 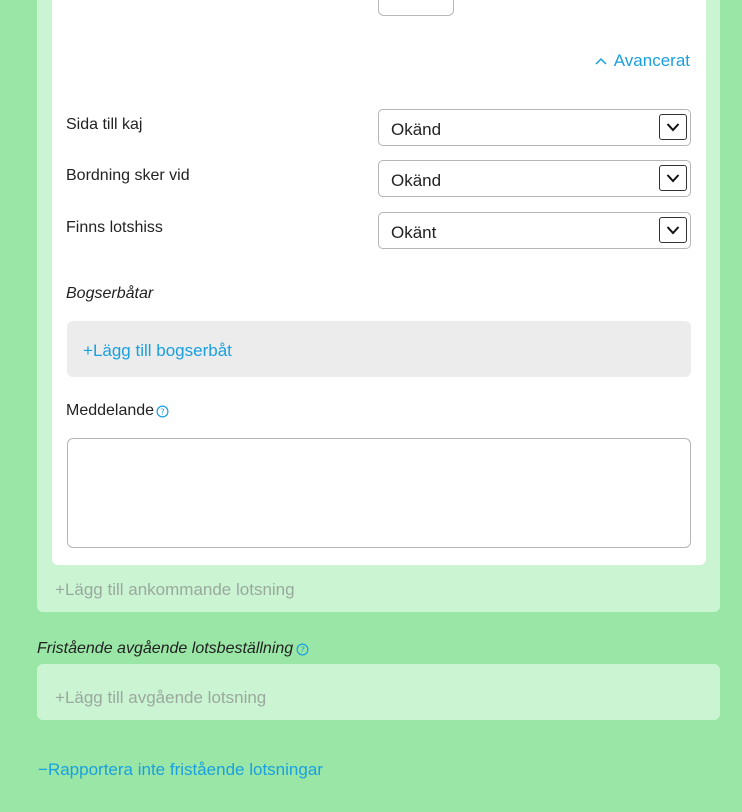 I want to click on partial-input-above, so click(x=416, y=8).